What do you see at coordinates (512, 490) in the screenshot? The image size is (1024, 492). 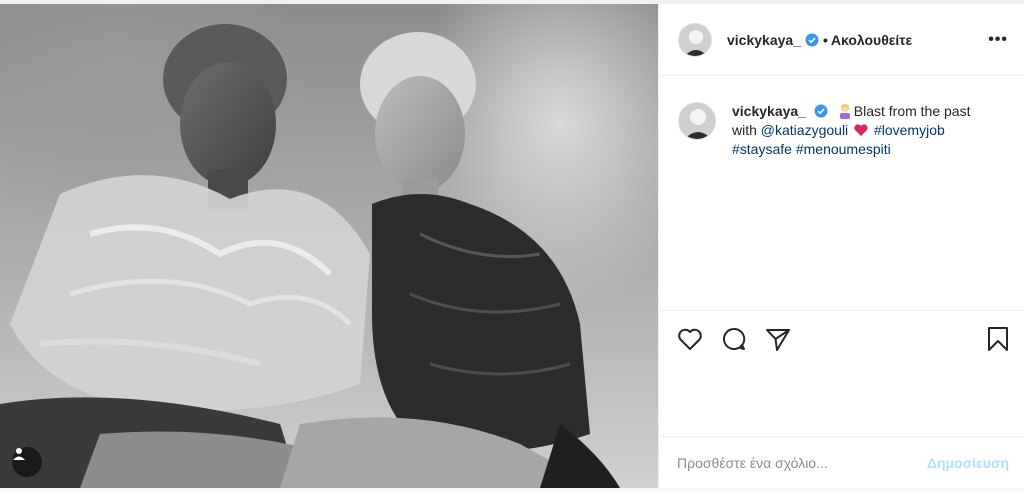 I see `bottom-divider` at bounding box center [512, 490].